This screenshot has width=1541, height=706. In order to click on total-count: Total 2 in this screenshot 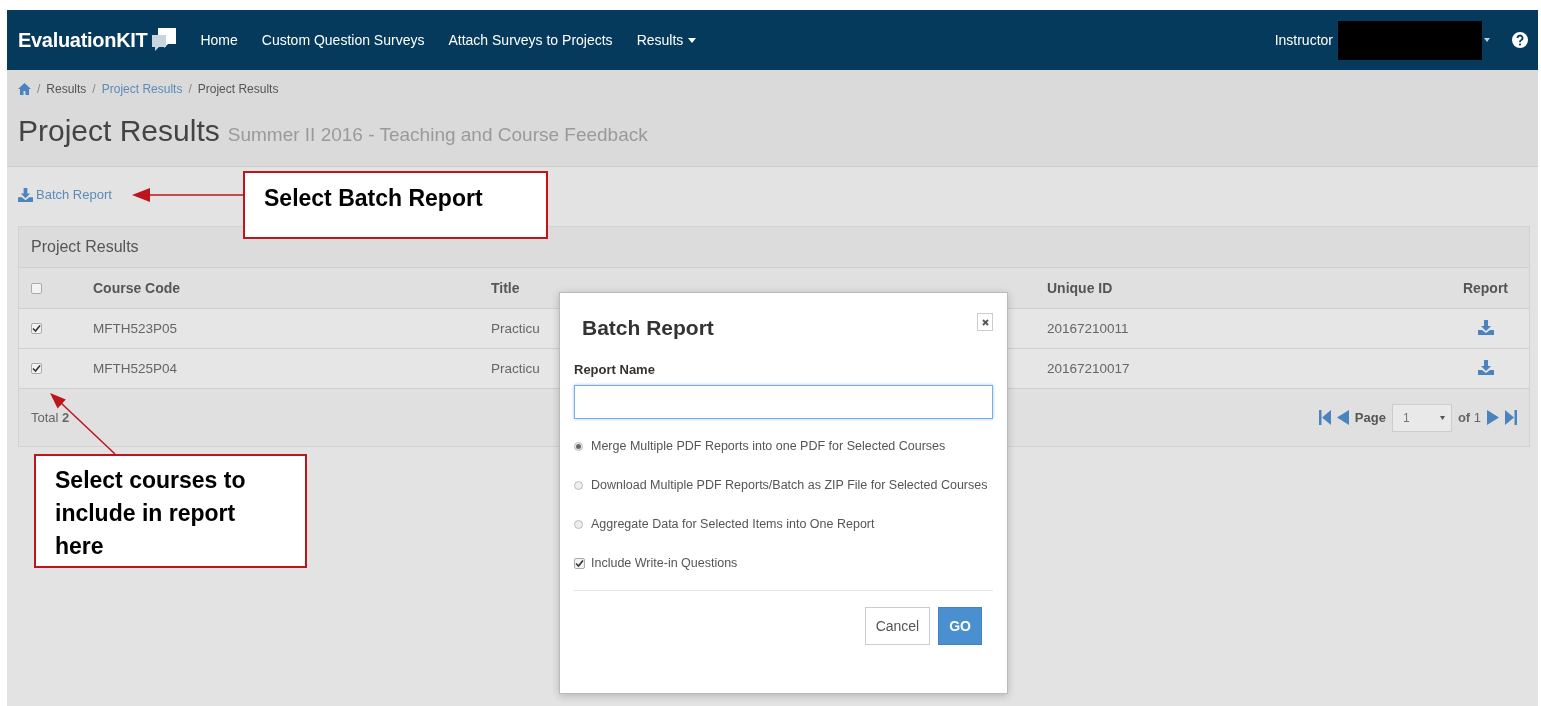, I will do `click(50, 417)`.